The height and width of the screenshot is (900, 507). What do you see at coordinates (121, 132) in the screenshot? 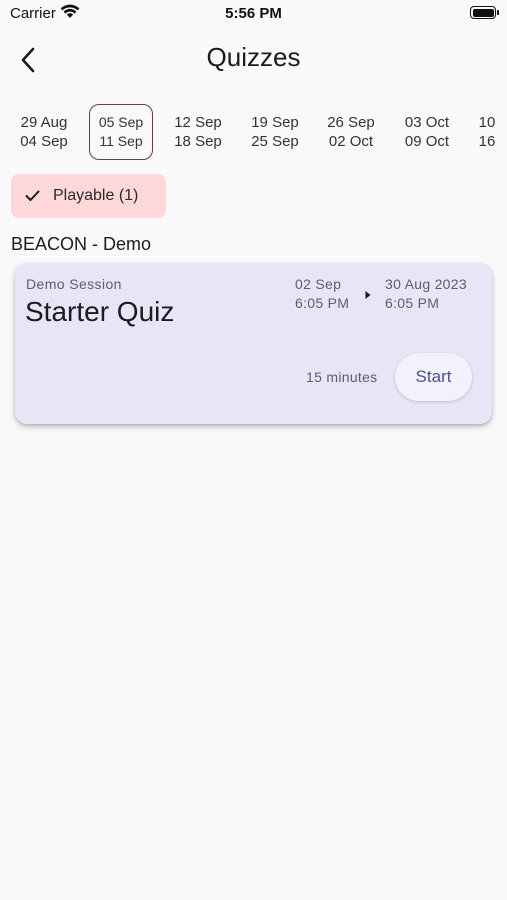
I see `week-option-selected: 05 Sep 11 Sep` at bounding box center [121, 132].